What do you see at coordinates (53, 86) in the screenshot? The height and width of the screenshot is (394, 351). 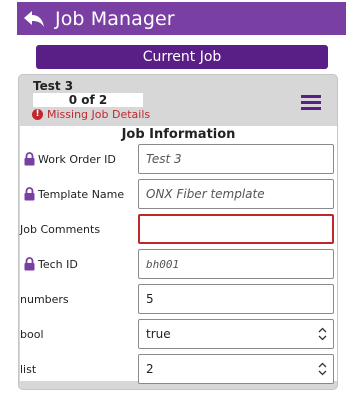 I see `job-name: Test 3` at bounding box center [53, 86].